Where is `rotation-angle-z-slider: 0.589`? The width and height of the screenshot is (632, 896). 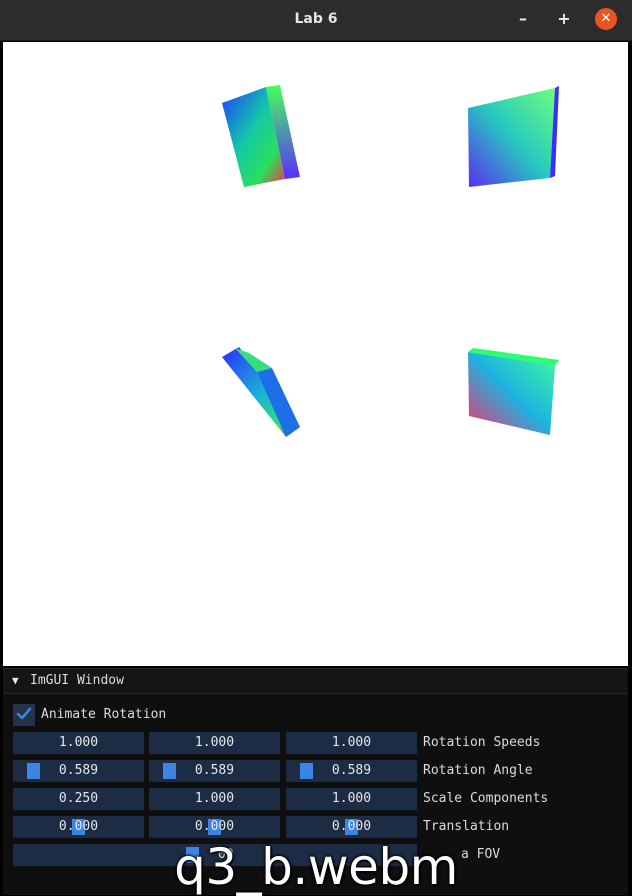
rotation-angle-z-slider: 0.589 is located at coordinates (351, 771).